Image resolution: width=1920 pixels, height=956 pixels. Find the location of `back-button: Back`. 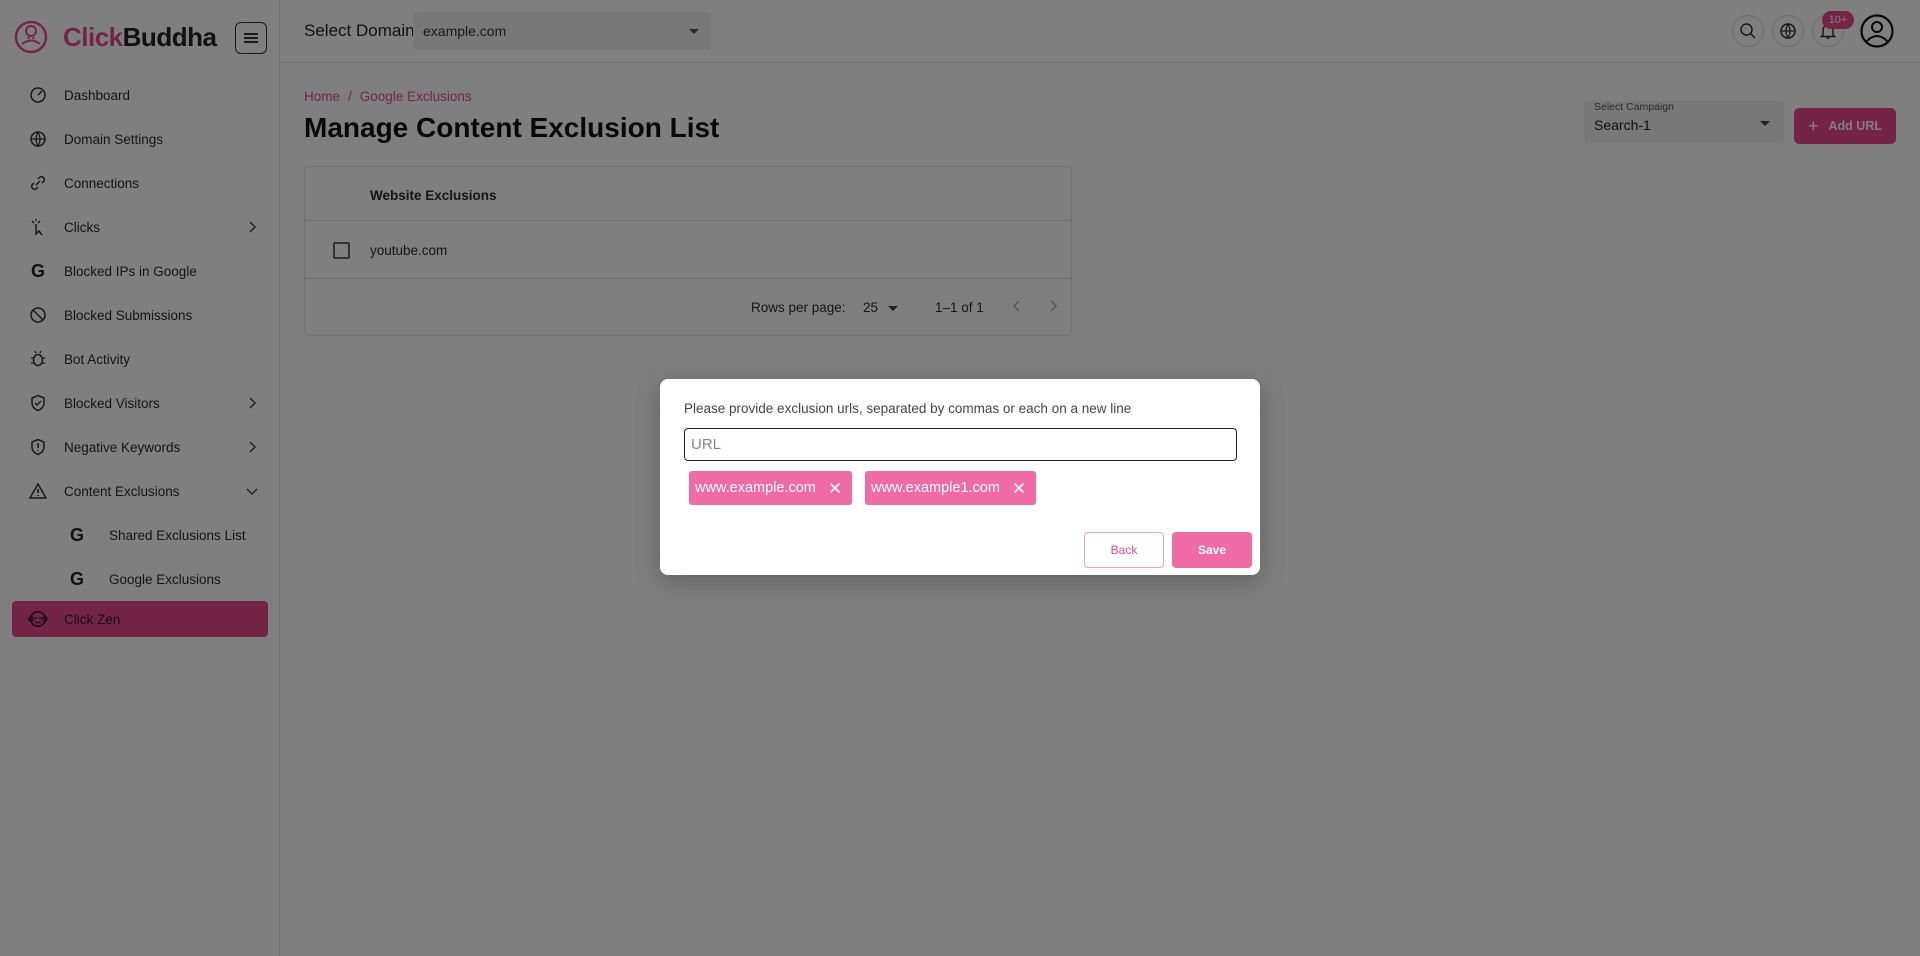

back-button: Back is located at coordinates (1124, 550).